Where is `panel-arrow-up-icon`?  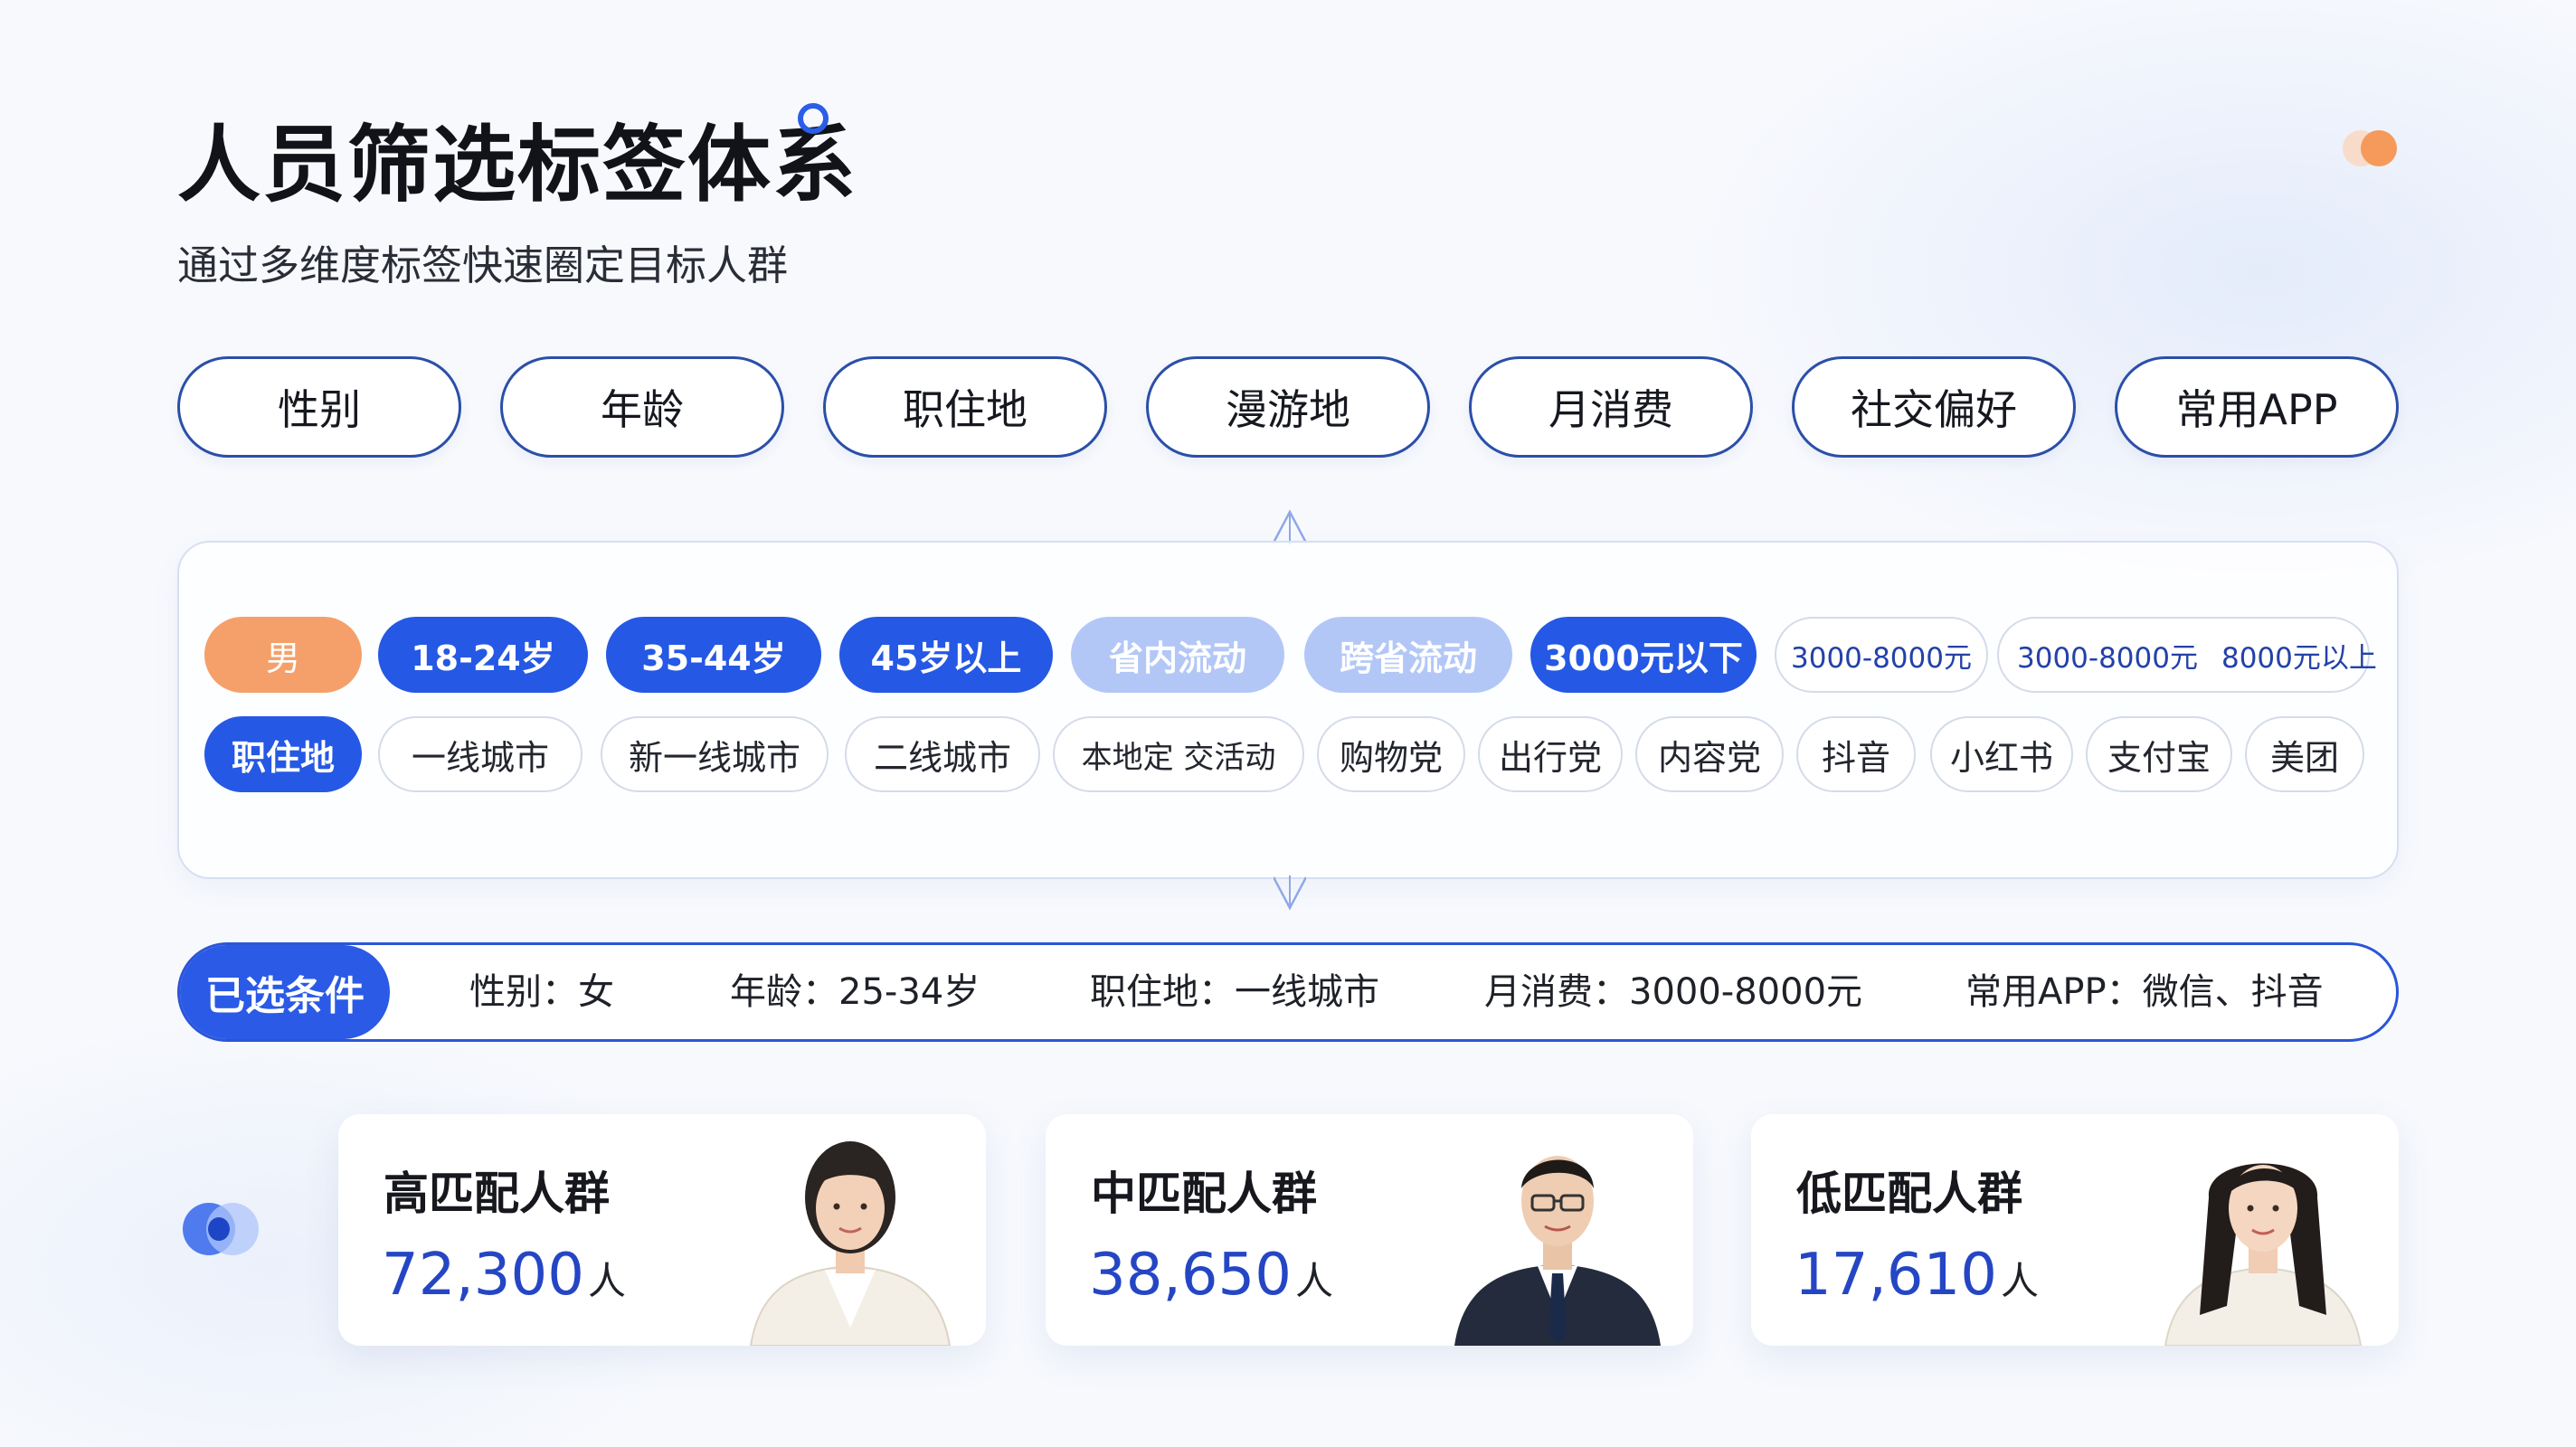
panel-arrow-up-icon is located at coordinates (1290, 526).